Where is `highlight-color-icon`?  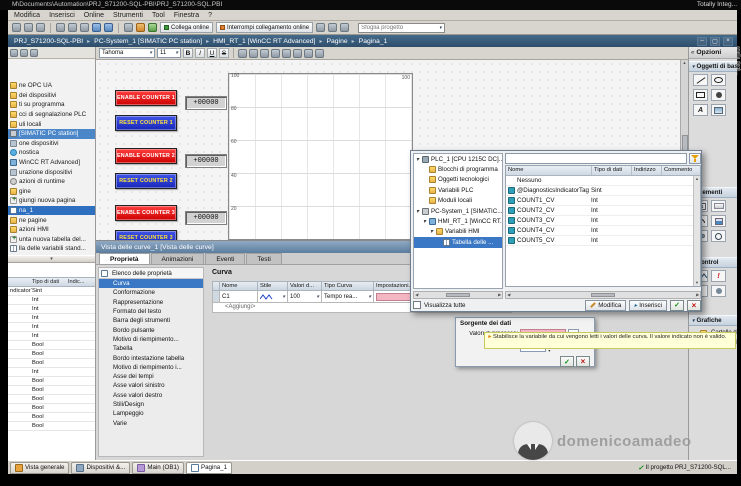
highlight-color-icon is located at coordinates (253, 53).